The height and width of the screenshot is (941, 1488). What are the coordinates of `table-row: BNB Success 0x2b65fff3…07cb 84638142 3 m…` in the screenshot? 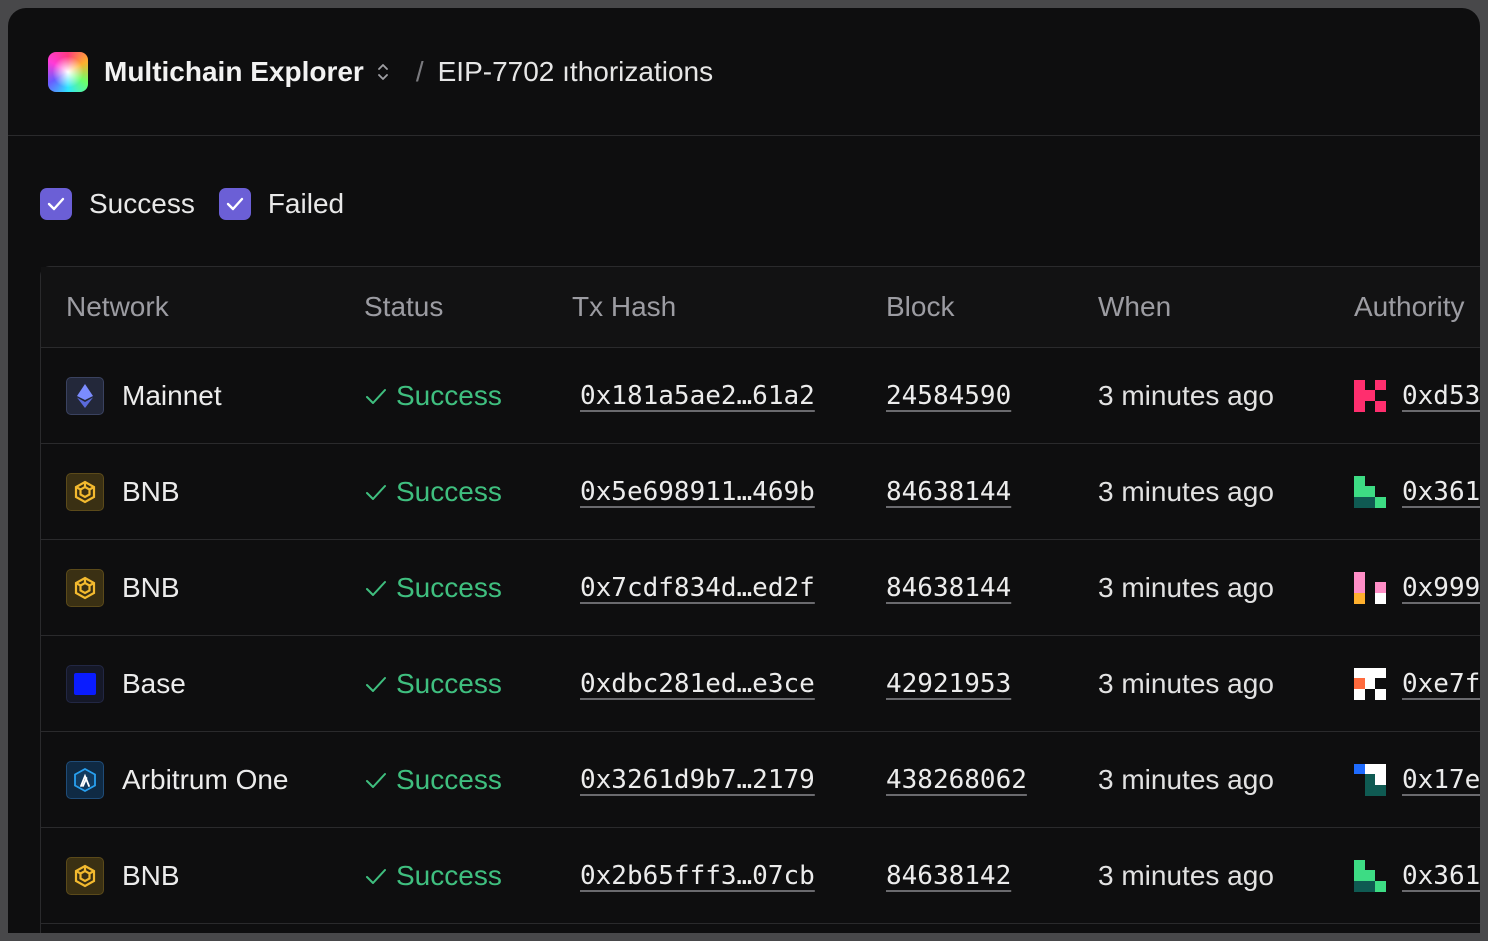 It's located at (760, 876).